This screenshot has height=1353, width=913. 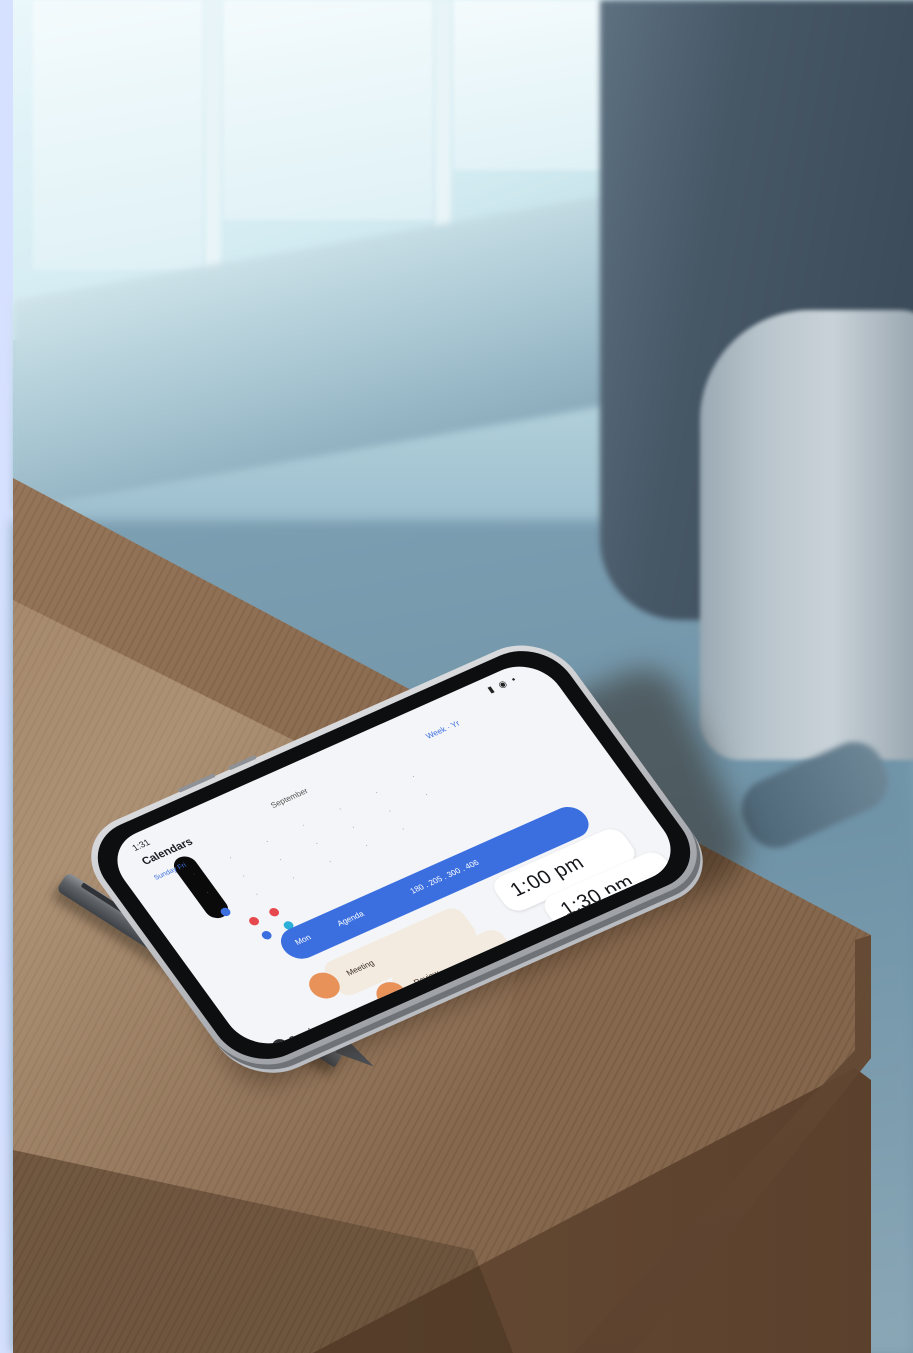 What do you see at coordinates (141, 845) in the screenshot?
I see `status-time: 1:31` at bounding box center [141, 845].